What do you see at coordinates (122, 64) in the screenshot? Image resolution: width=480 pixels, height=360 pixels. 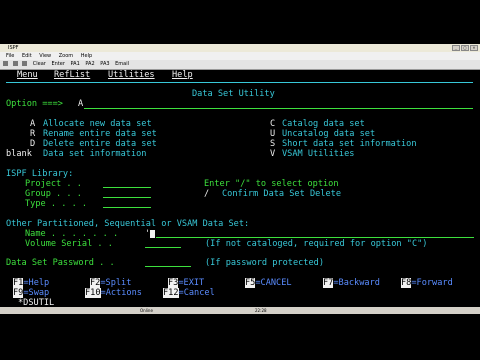 I see `toolbar-email: Email` at bounding box center [122, 64].